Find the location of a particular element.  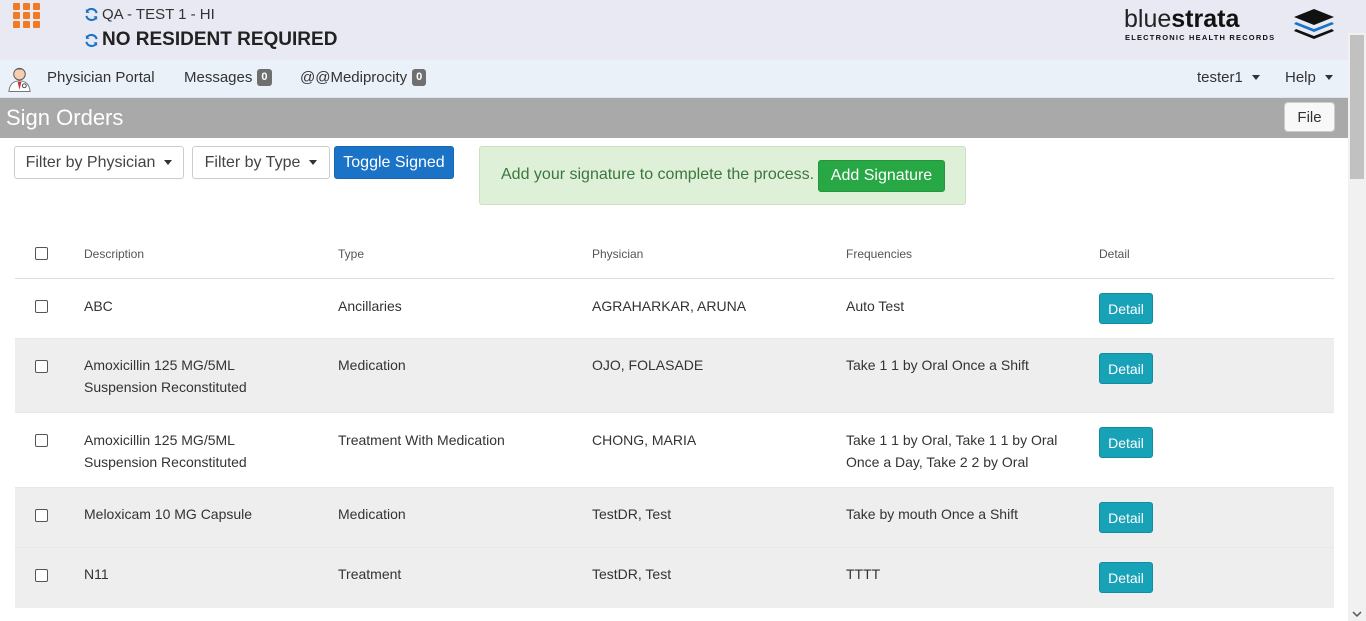

help-menu: Help is located at coordinates (1309, 77).